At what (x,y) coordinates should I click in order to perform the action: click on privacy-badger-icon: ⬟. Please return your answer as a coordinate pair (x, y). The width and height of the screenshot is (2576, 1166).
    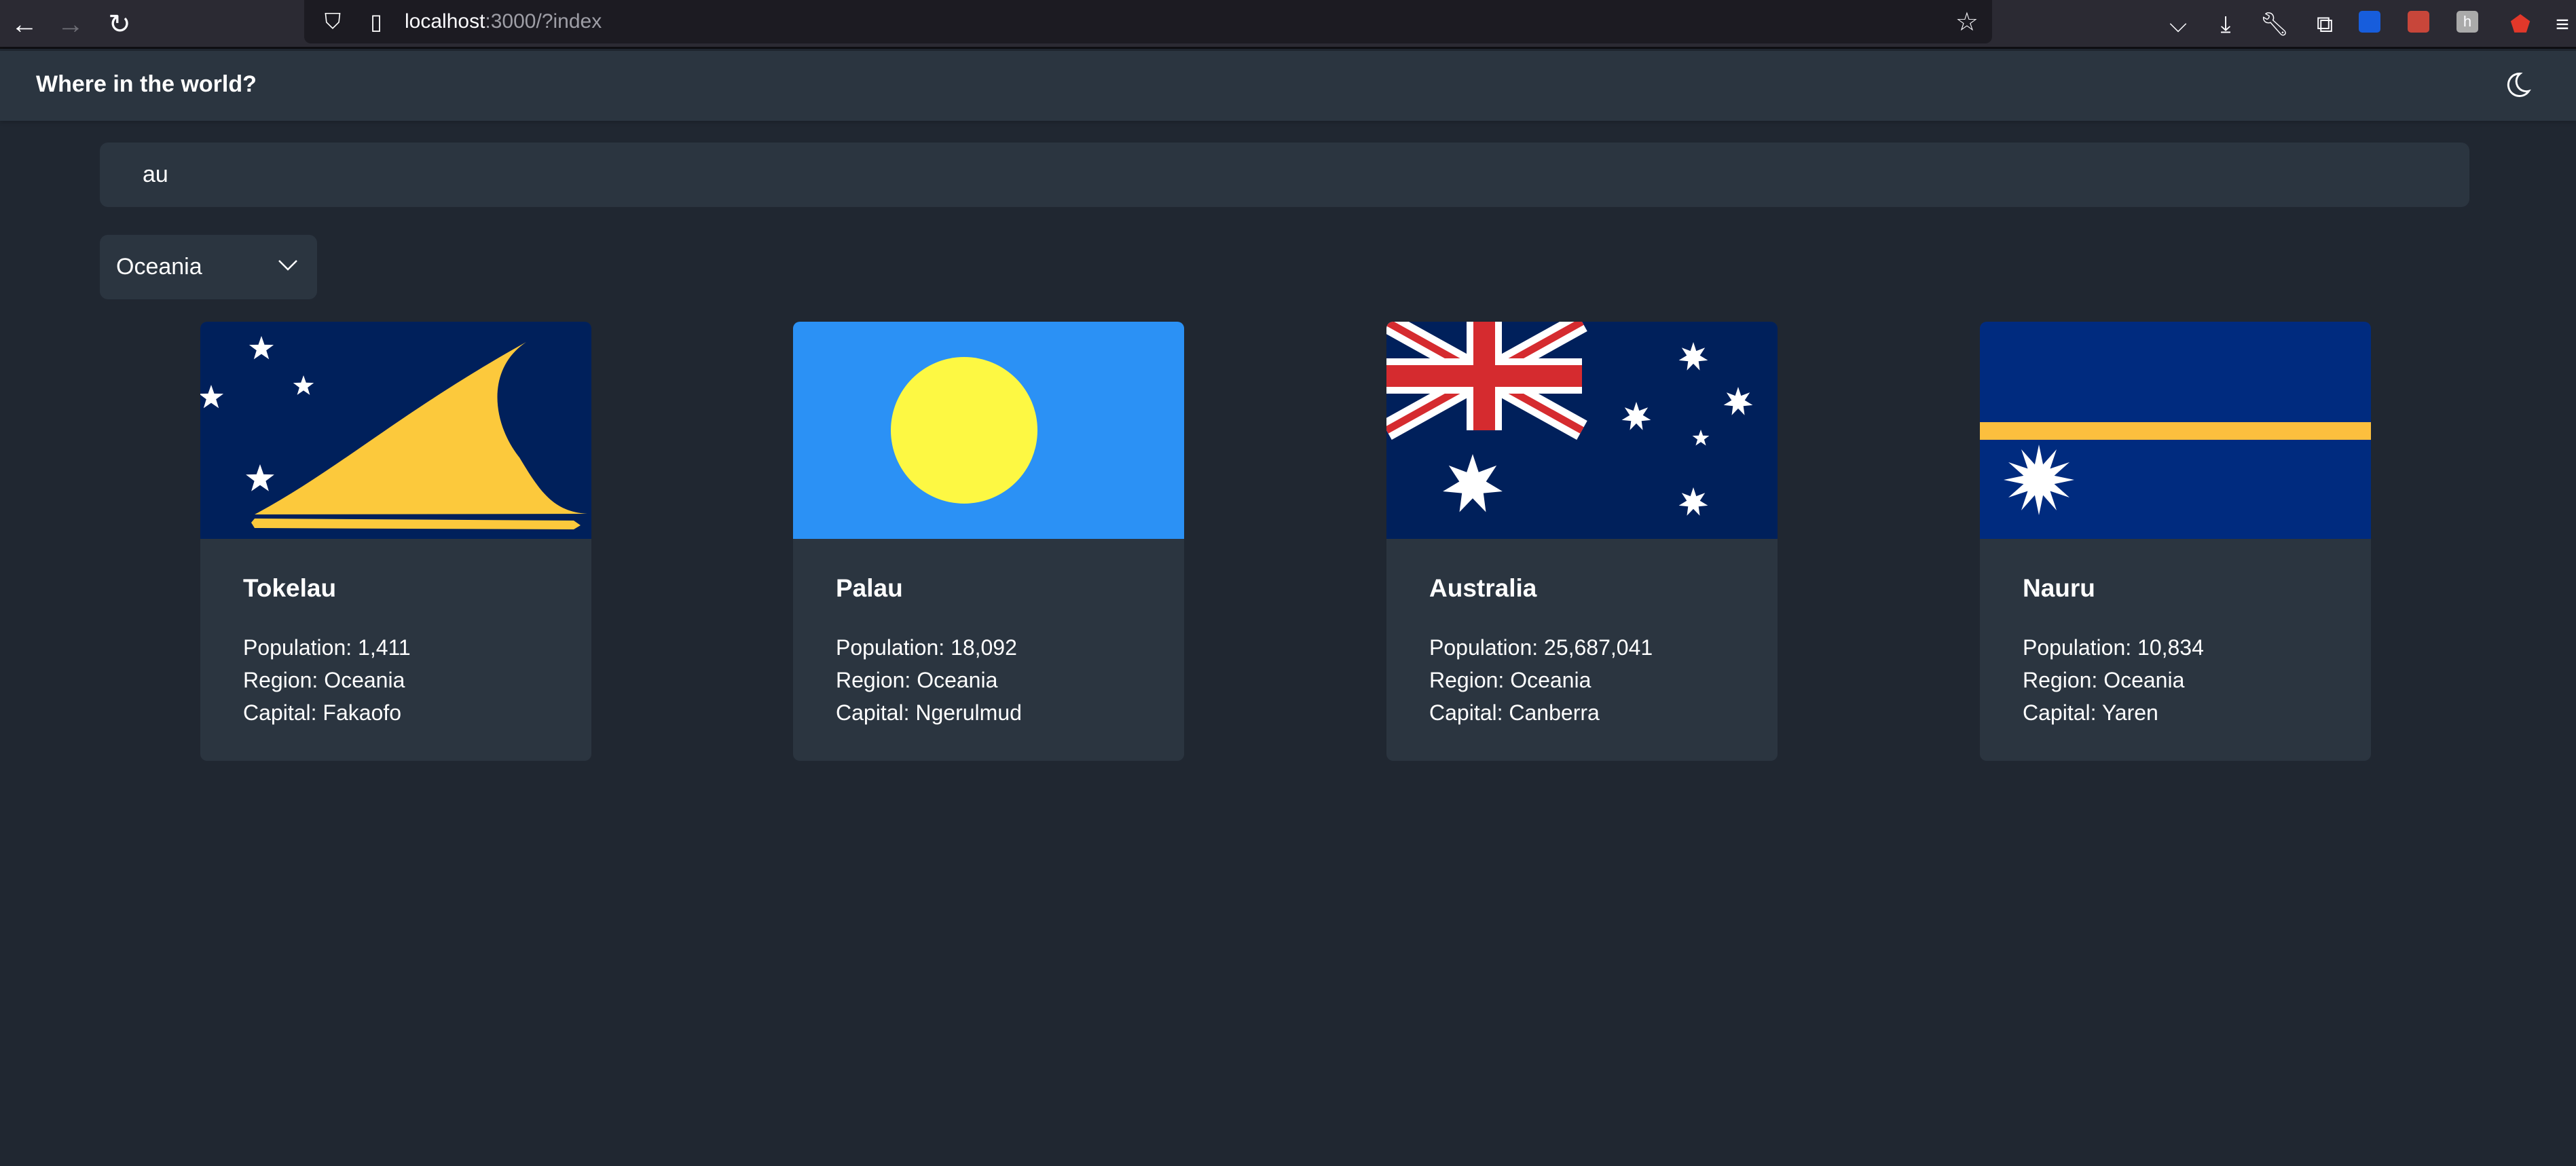
    Looking at the image, I should click on (2520, 24).